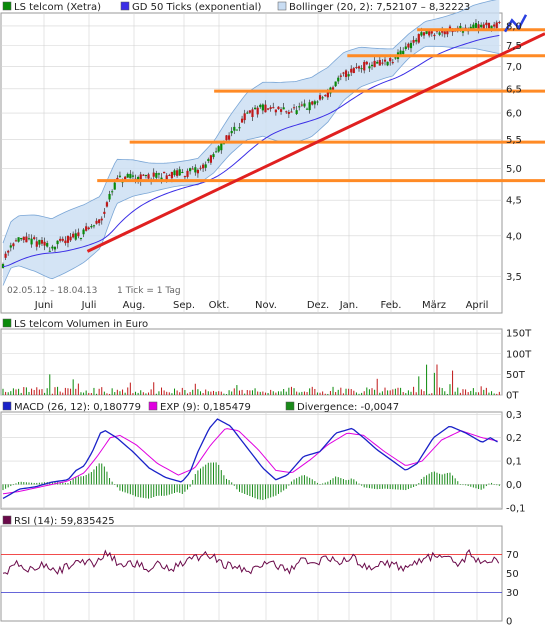 The image size is (545, 629). What do you see at coordinates (7, 323) in the screenshot?
I see `legend-swatch-volume` at bounding box center [7, 323].